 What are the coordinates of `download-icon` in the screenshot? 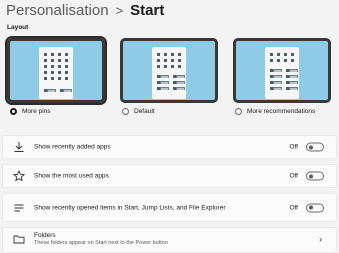 It's located at (19, 147).